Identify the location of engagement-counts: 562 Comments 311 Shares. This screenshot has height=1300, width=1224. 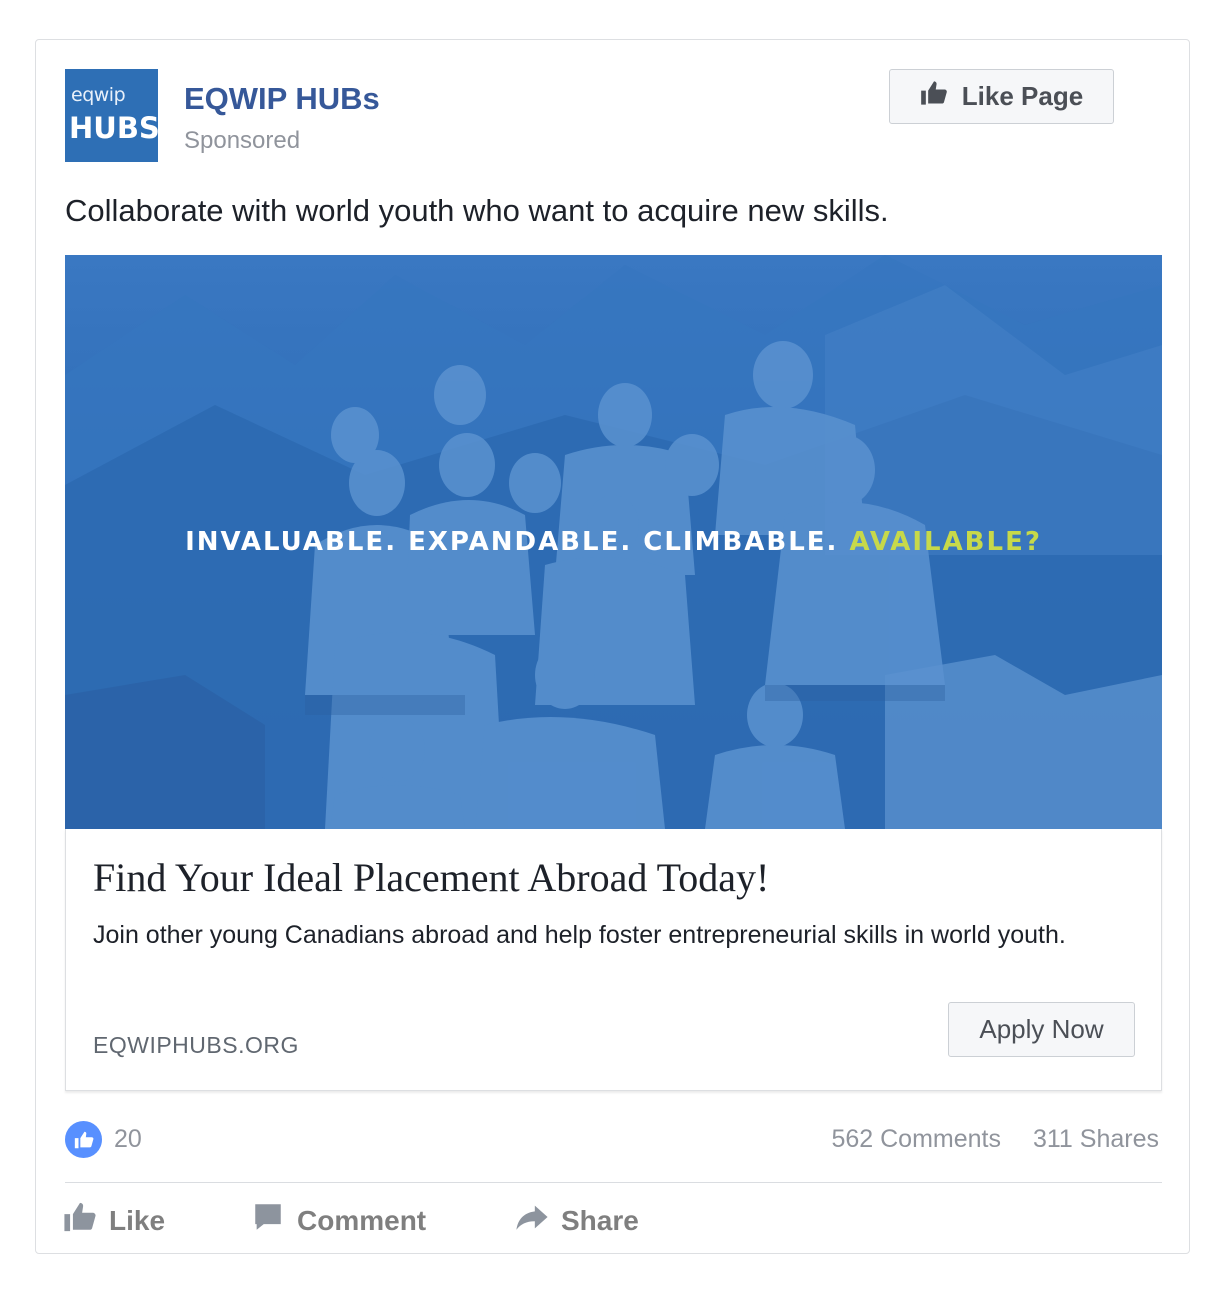
(995, 1139).